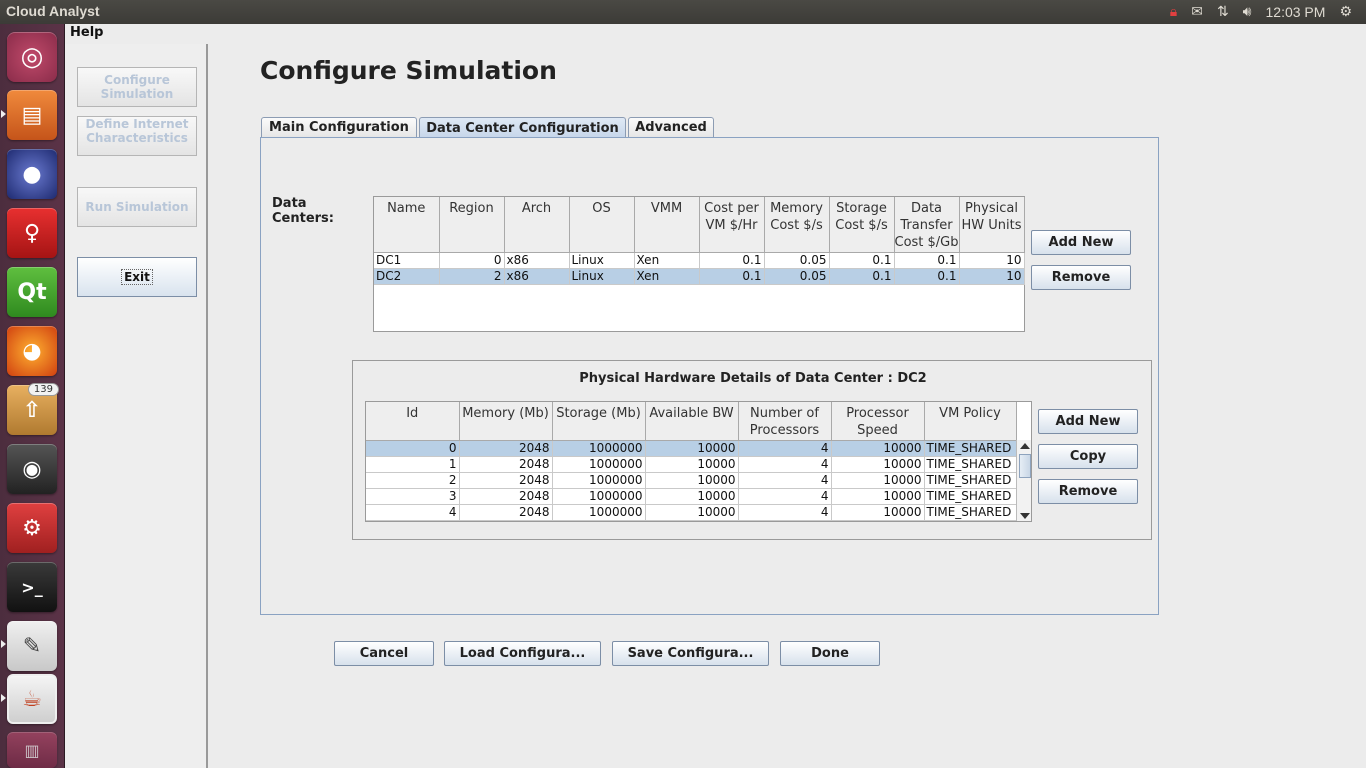 Image resolution: width=1366 pixels, height=768 pixels. What do you see at coordinates (1088, 491) in the screenshot?
I see `hw-remove-button: Remove` at bounding box center [1088, 491].